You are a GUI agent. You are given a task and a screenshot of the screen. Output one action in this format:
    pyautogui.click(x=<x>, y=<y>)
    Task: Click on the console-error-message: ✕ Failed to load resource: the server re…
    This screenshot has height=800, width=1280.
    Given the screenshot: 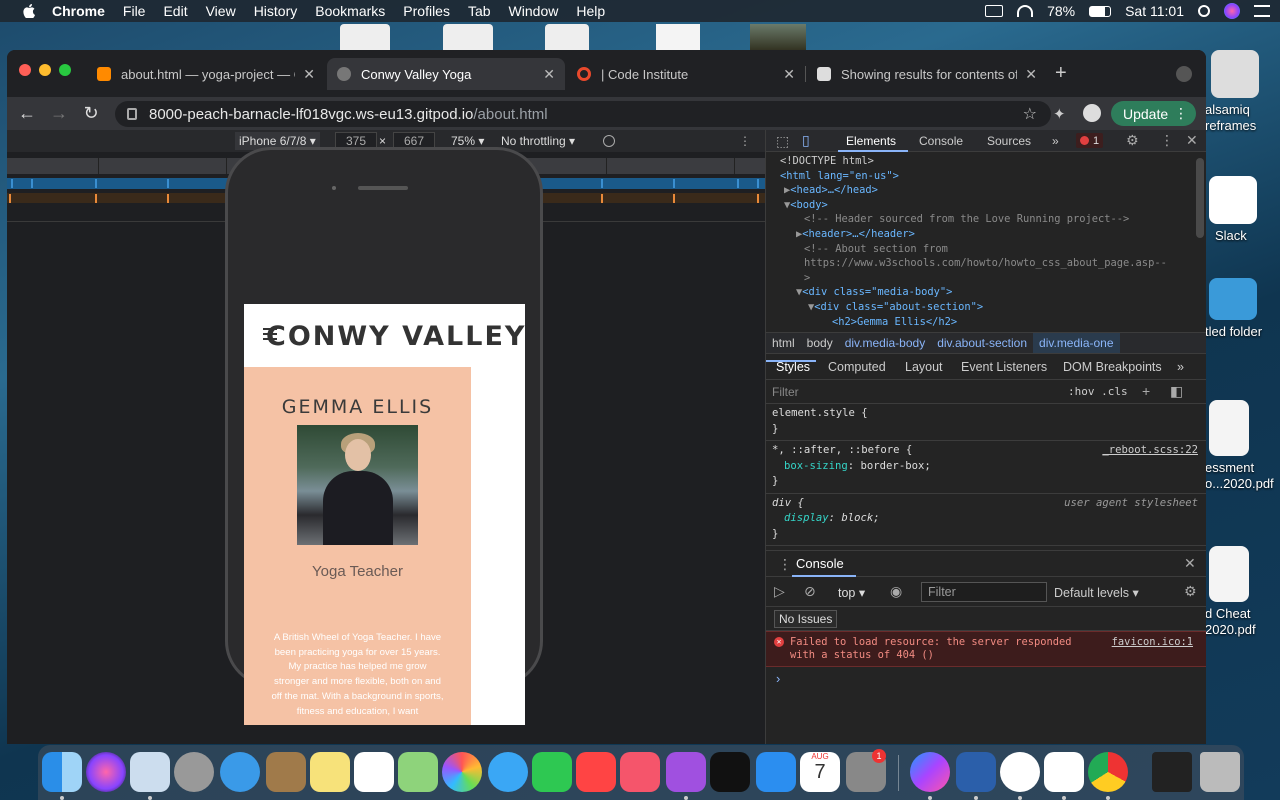 What is the action you would take?
    pyautogui.click(x=986, y=649)
    